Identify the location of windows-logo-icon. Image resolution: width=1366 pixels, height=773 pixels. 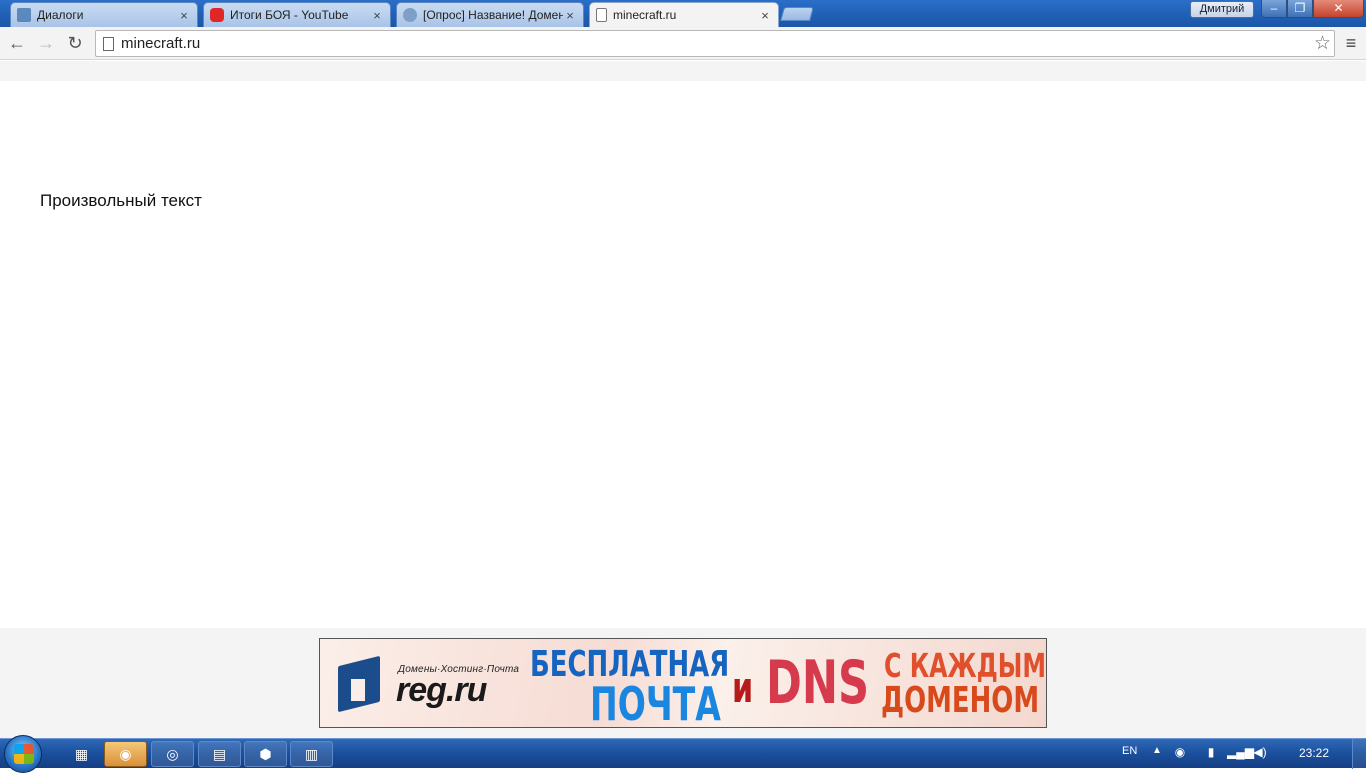
(24, 754).